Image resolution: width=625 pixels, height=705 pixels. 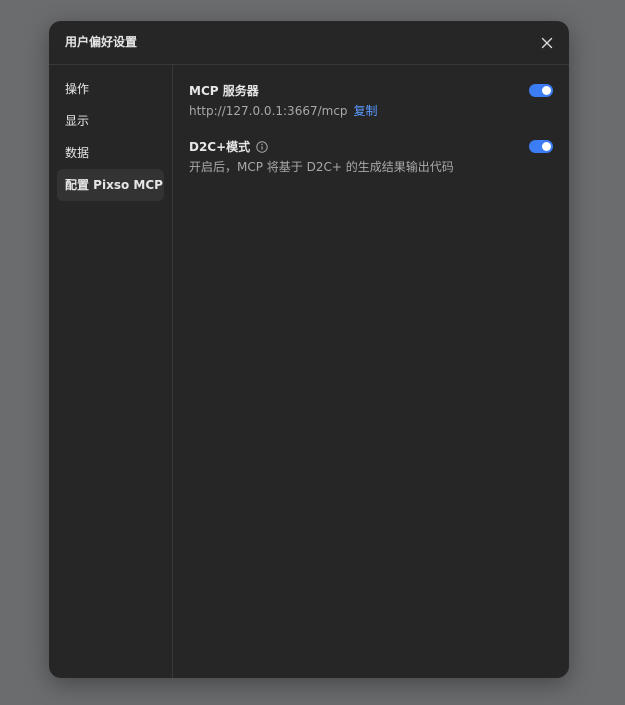 What do you see at coordinates (262, 147) in the screenshot?
I see `info-icon` at bounding box center [262, 147].